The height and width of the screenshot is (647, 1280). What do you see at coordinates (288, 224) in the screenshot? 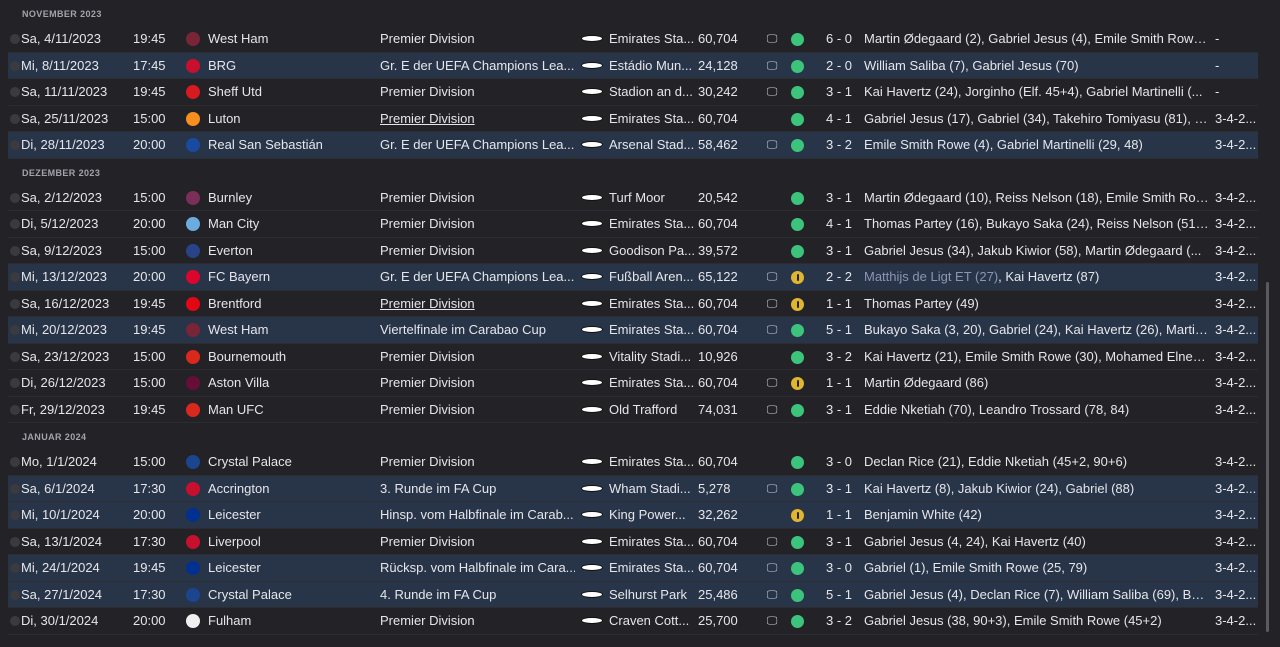
I see `opponent-name: Man City` at bounding box center [288, 224].